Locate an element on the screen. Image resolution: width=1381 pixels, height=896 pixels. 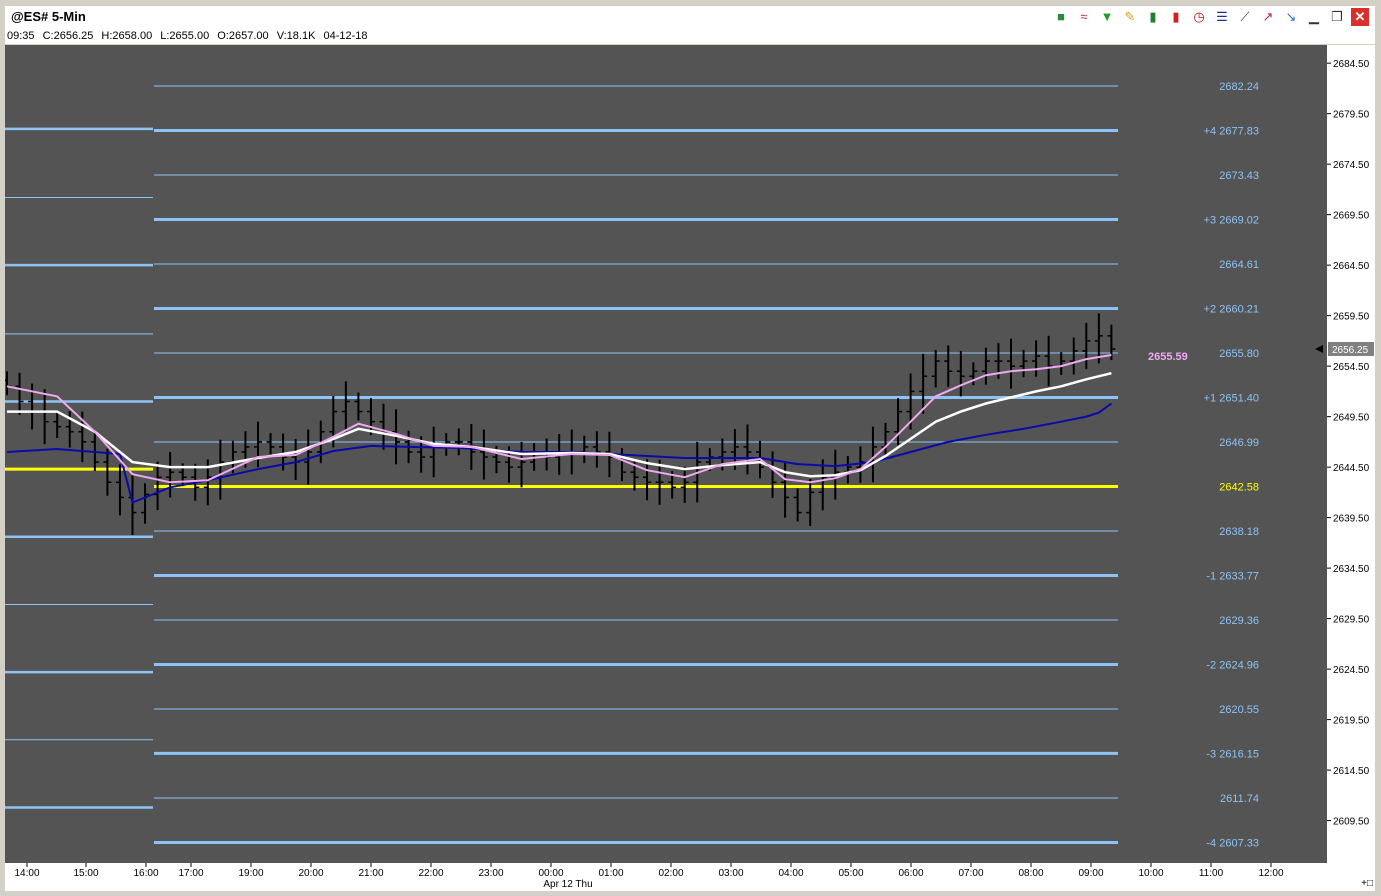
x-tick-label: 06:00 is located at coordinates (910, 873).